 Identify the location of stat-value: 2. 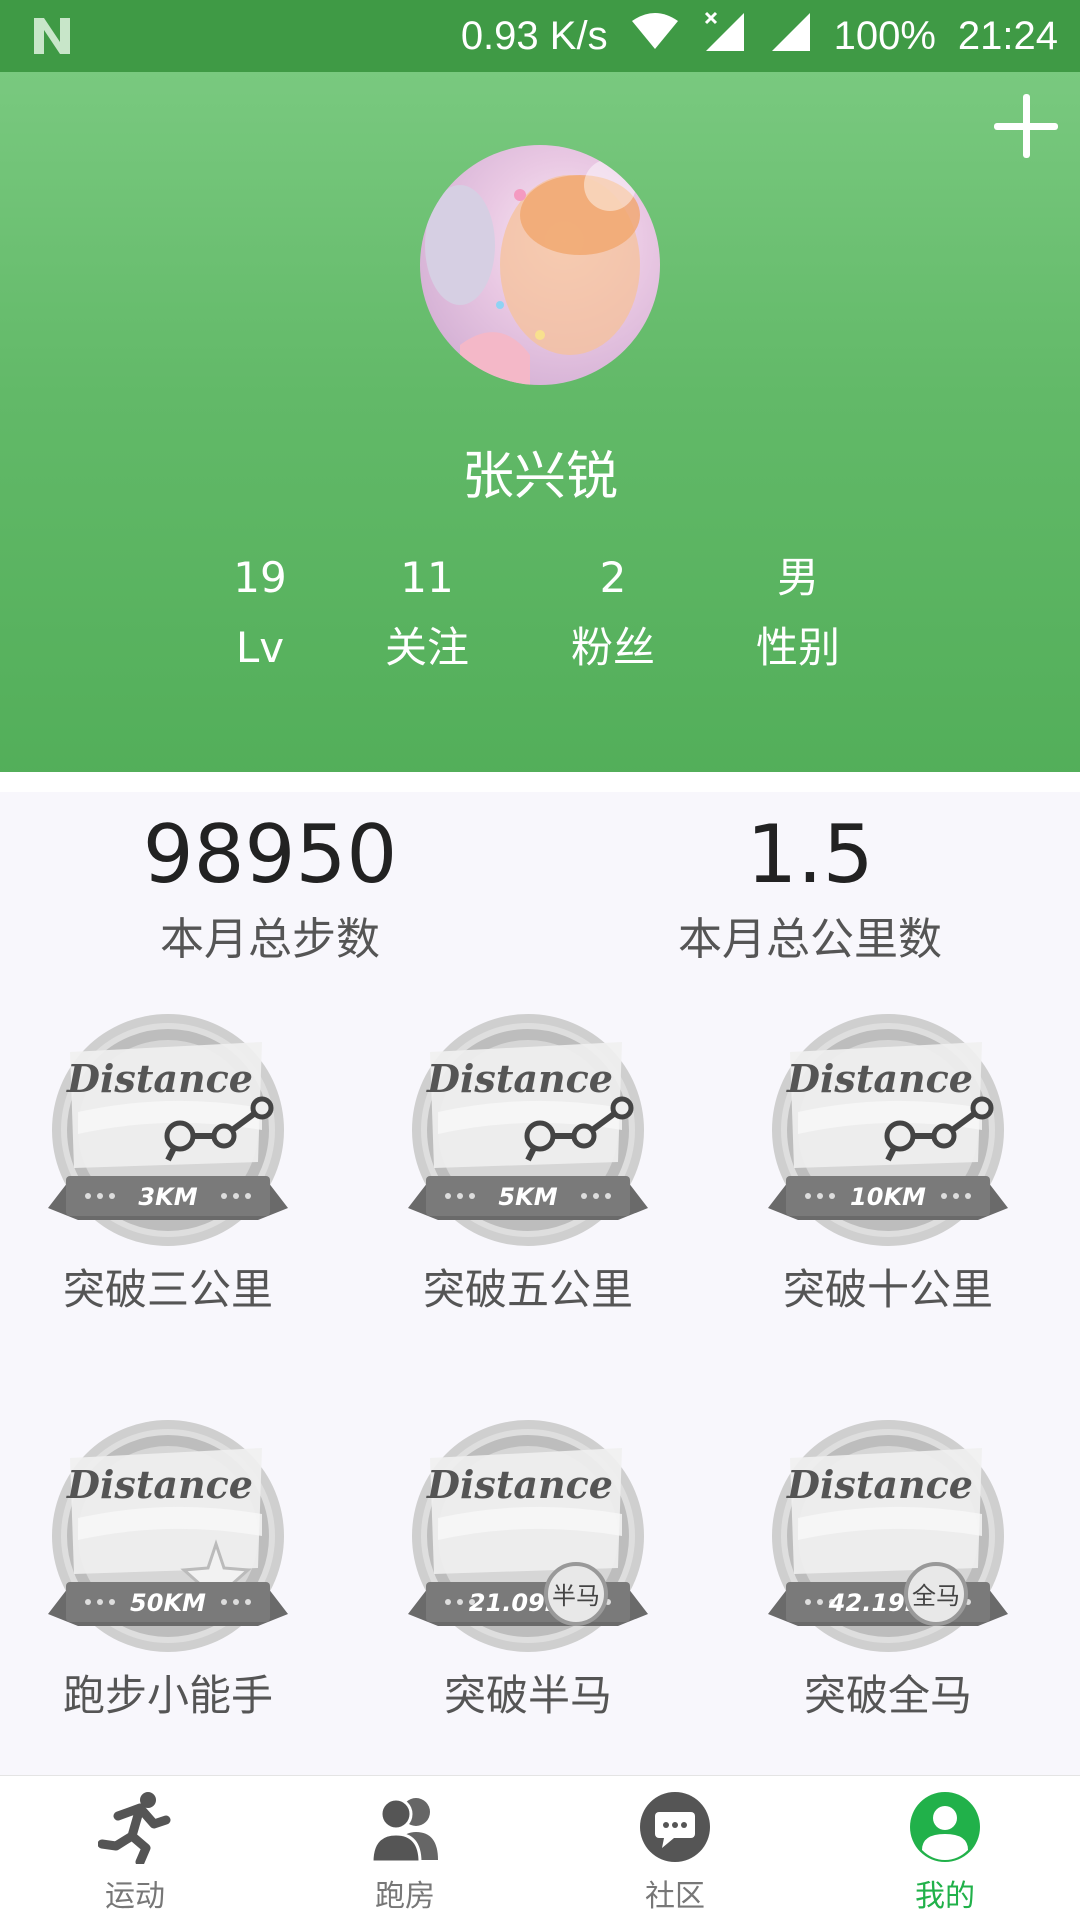
(613, 577).